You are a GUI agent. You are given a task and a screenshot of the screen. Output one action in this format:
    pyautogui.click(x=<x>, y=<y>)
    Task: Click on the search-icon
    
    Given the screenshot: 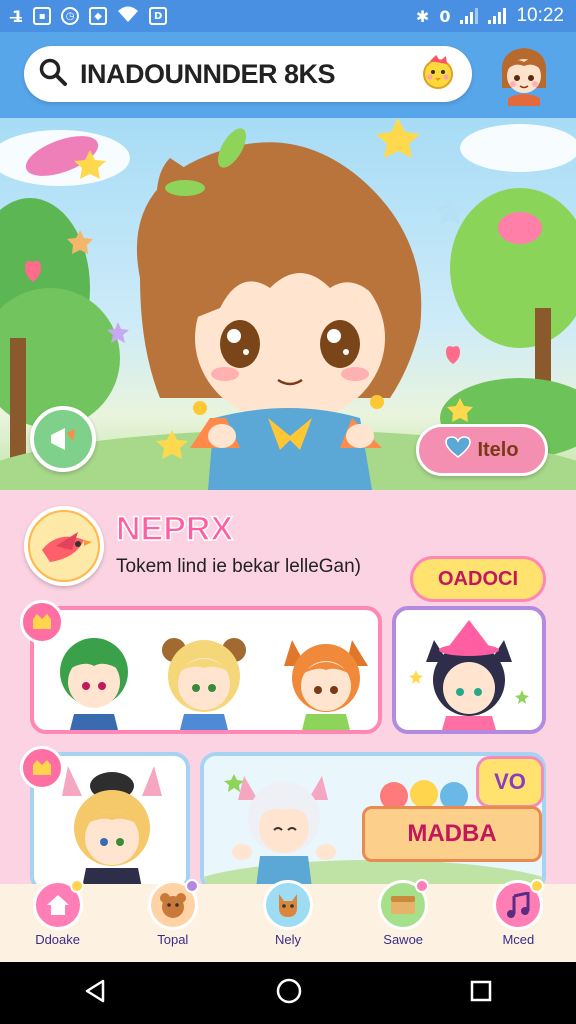 What is the action you would take?
    pyautogui.click(x=53, y=74)
    